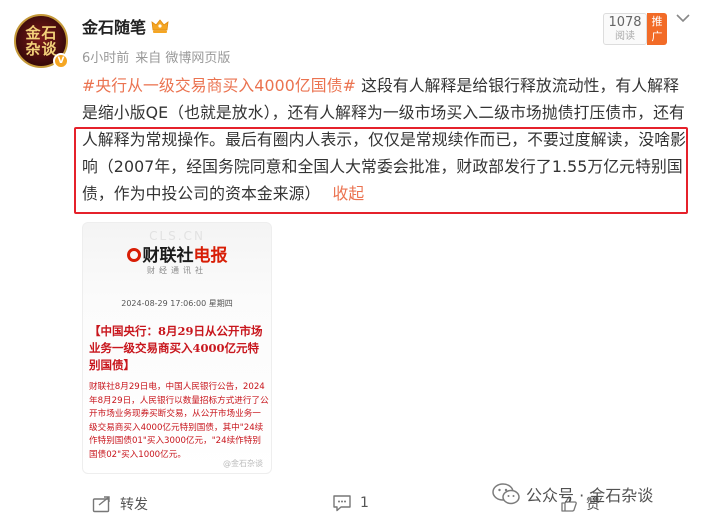  I want to click on comment-icon, so click(342, 503).